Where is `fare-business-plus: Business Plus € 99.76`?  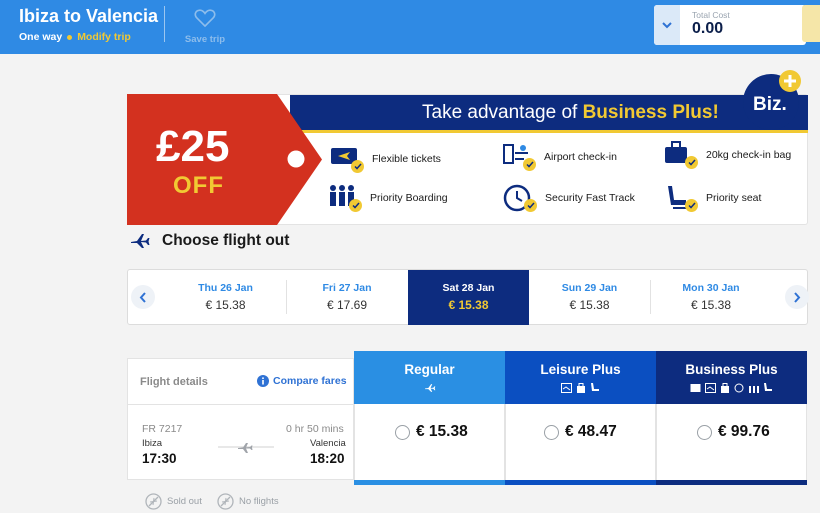
fare-business-plus: Business Plus € 99.76 is located at coordinates (731, 418).